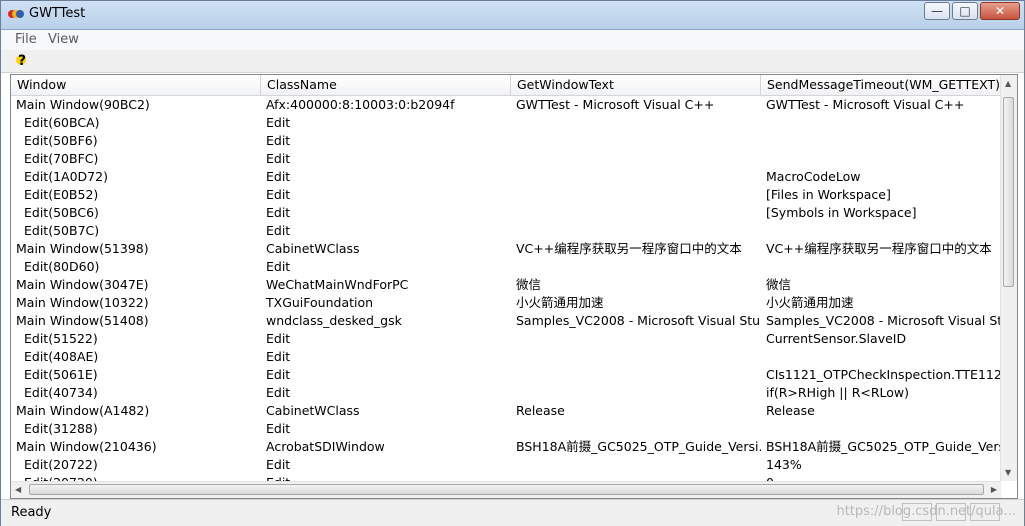  I want to click on table-row: Edit(408AE) Edit, so click(506, 357).